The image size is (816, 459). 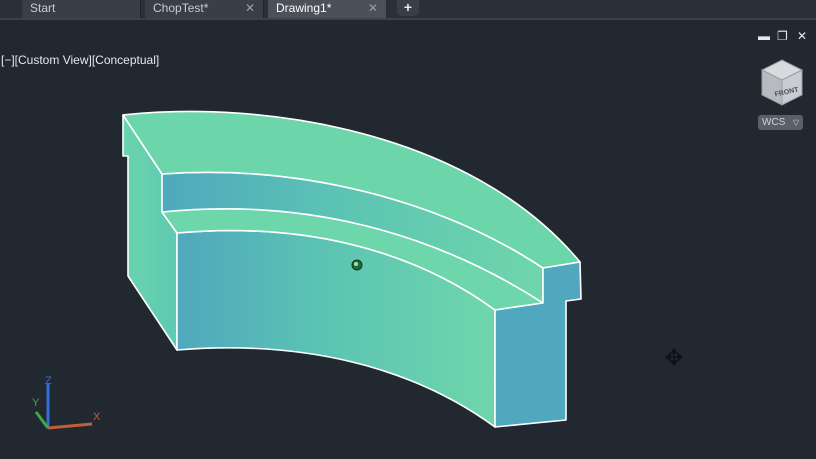 I want to click on pan-cursor-icon, so click(x=674, y=357).